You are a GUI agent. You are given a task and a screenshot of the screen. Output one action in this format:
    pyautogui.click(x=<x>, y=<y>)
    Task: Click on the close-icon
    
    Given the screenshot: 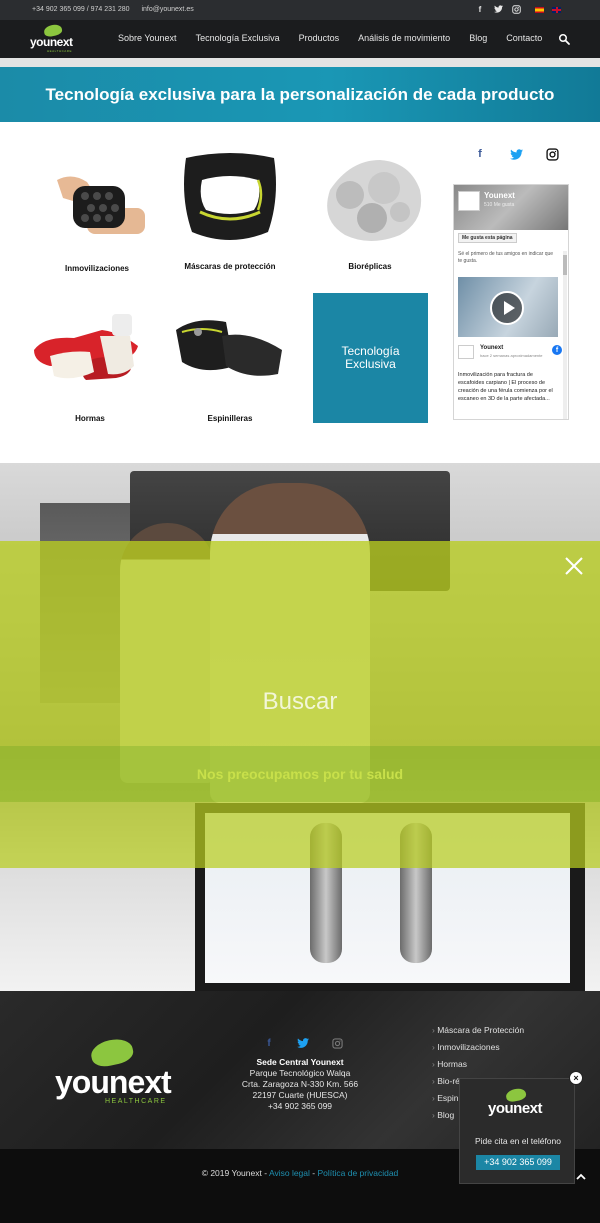 What is the action you would take?
    pyautogui.click(x=574, y=566)
    